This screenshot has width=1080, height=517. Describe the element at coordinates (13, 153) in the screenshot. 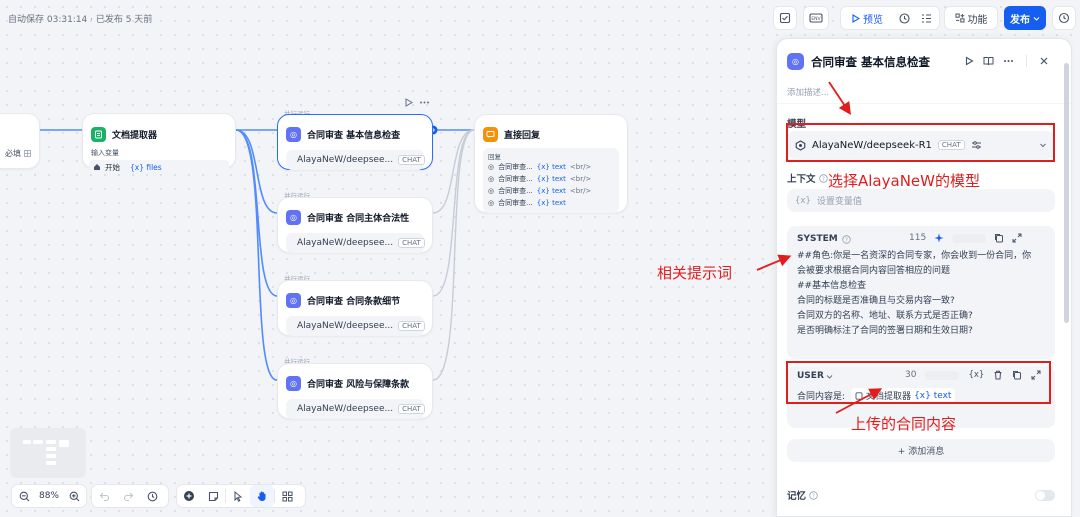

I see `required-label: 必填` at that location.